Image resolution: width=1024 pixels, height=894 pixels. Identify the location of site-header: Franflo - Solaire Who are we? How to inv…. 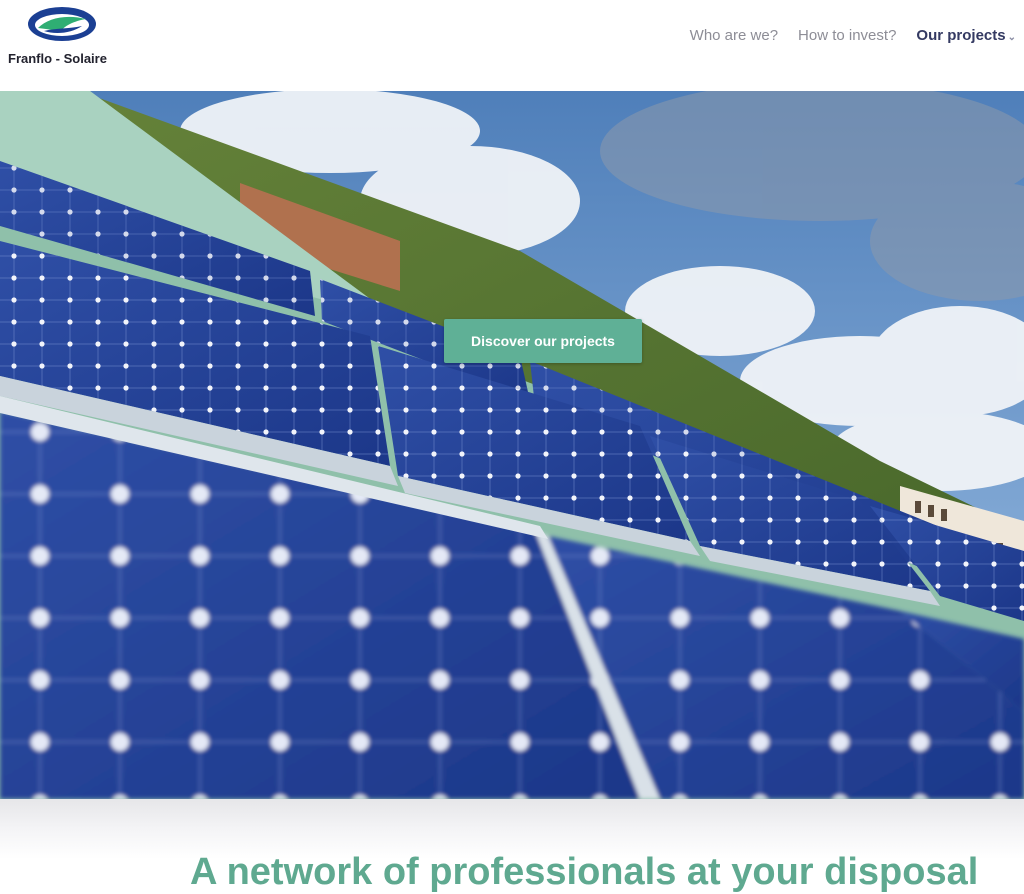
(512, 45).